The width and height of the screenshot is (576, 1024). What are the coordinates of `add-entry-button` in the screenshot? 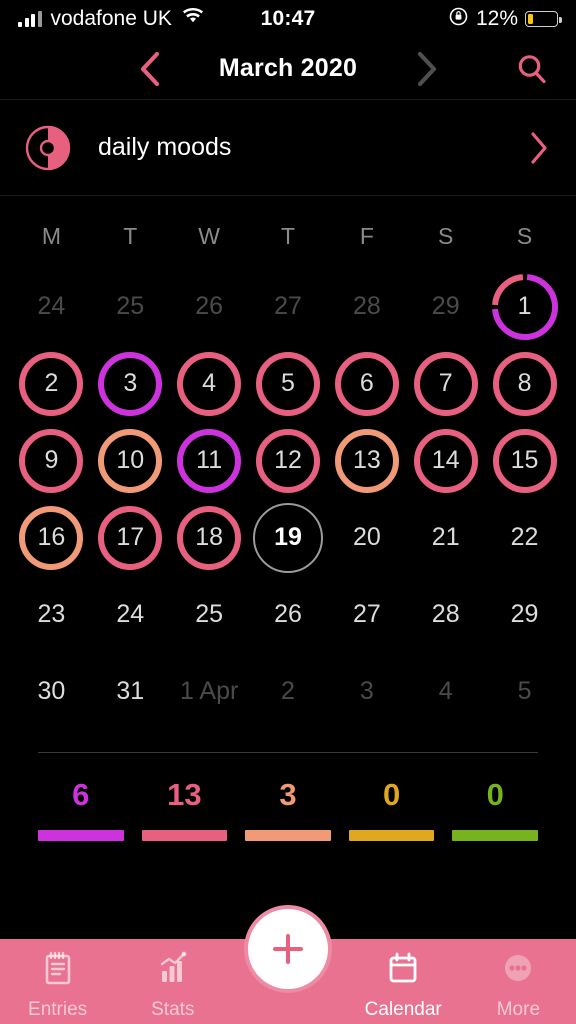 It's located at (288, 949).